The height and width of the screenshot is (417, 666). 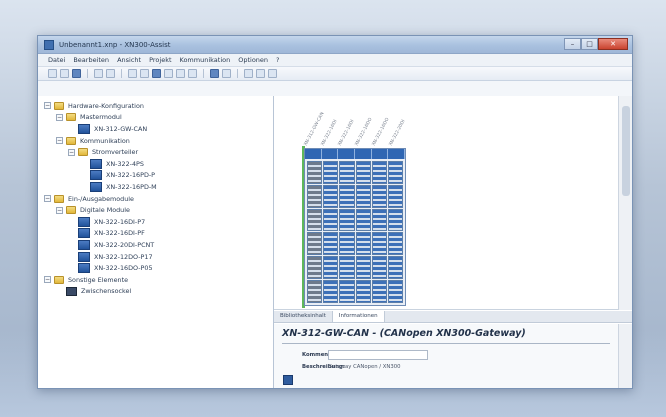 What do you see at coordinates (64, 73) in the screenshot?
I see `open-folder-icon` at bounding box center [64, 73].